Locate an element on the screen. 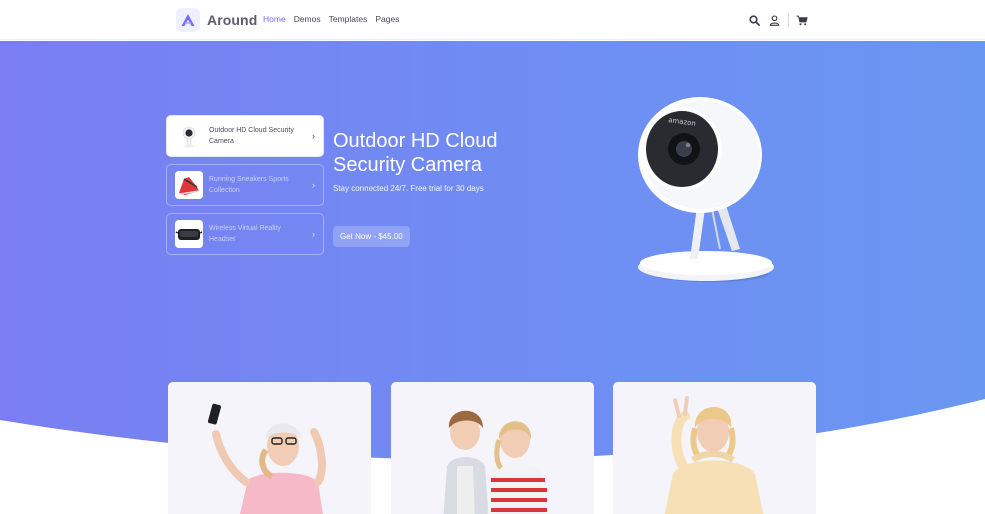 This screenshot has height=514, width=985. vr-headset-thumb is located at coordinates (189, 234).